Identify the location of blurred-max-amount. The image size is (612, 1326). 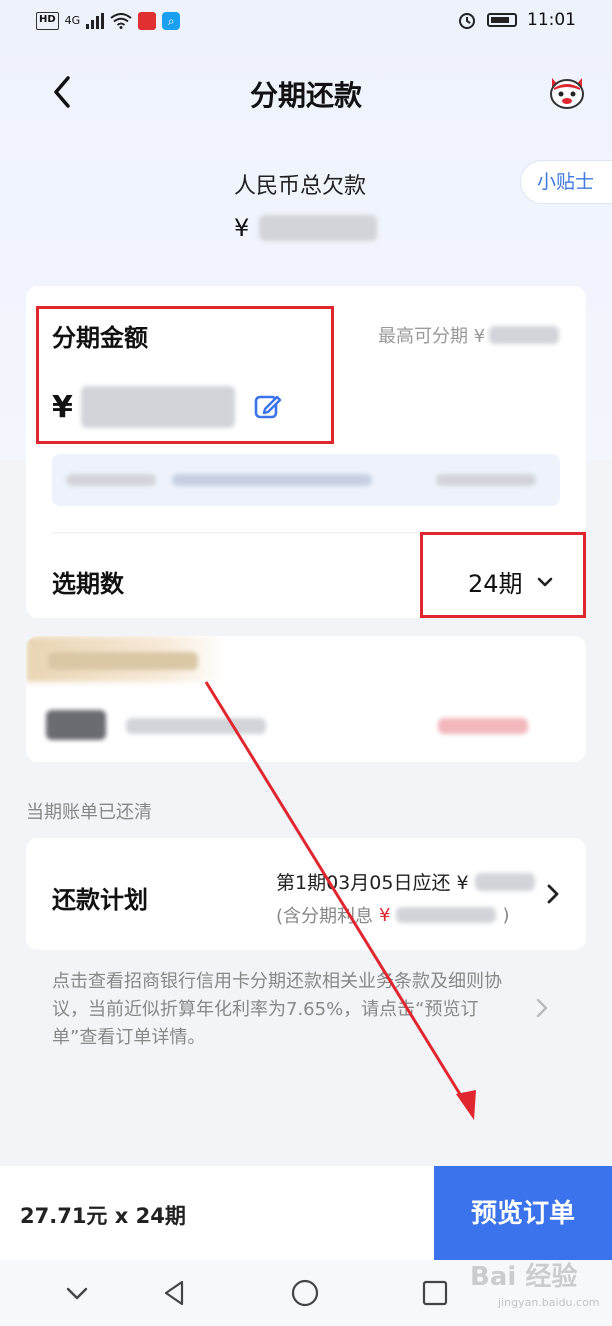
(524, 335).